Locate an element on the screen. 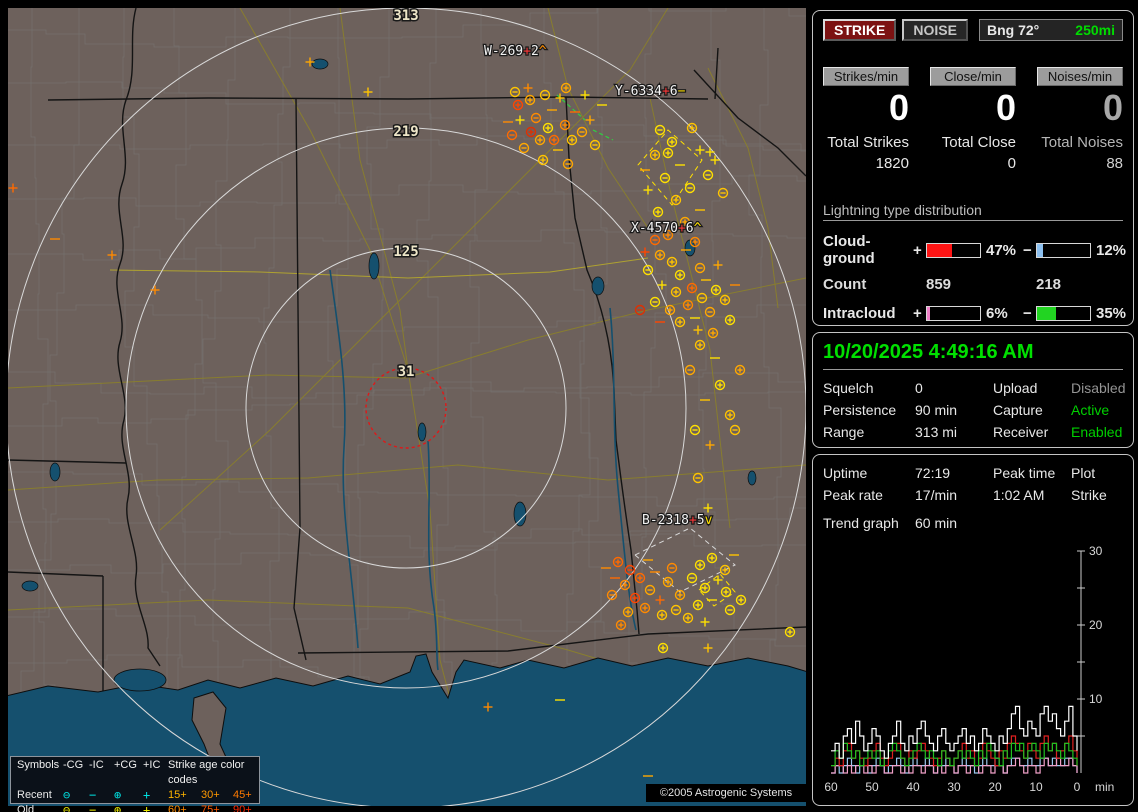 This screenshot has width=1138, height=812. strikes-per-min-header: Strikes/min is located at coordinates (866, 76).